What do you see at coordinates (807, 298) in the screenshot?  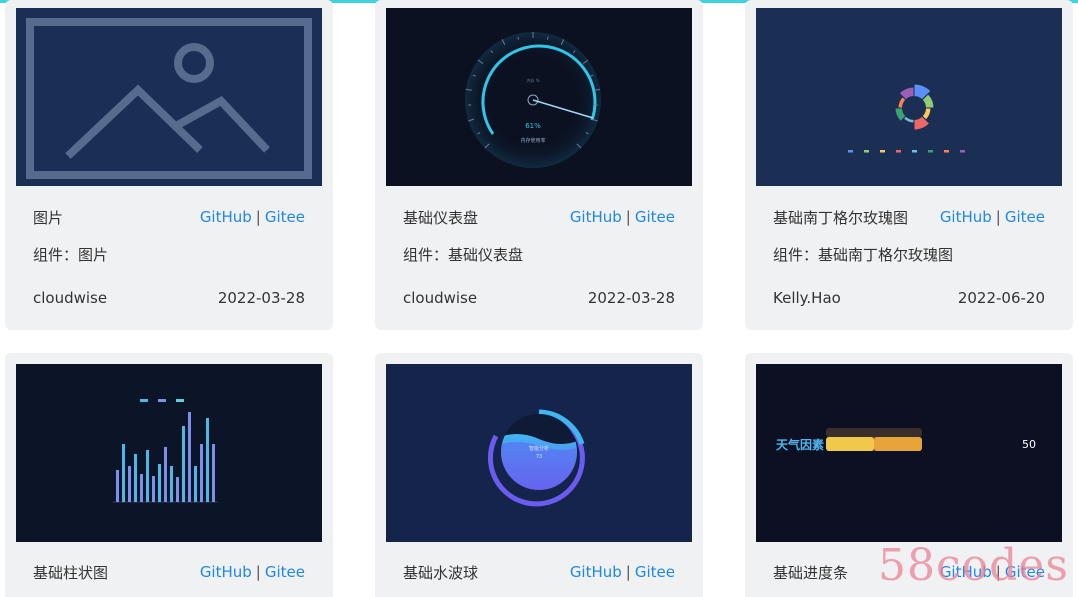 I see `author: Kelly.Hao` at bounding box center [807, 298].